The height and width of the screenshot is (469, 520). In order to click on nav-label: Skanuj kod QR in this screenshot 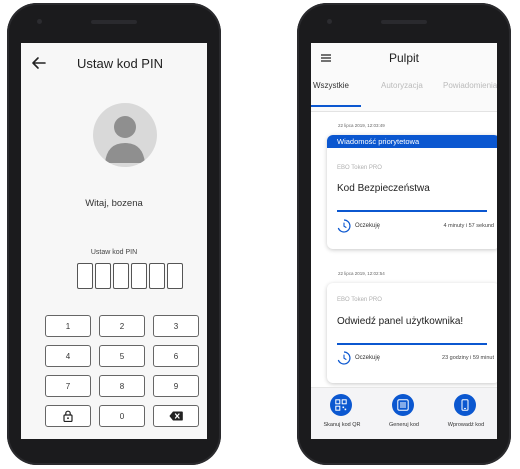, I will do `click(342, 425)`.